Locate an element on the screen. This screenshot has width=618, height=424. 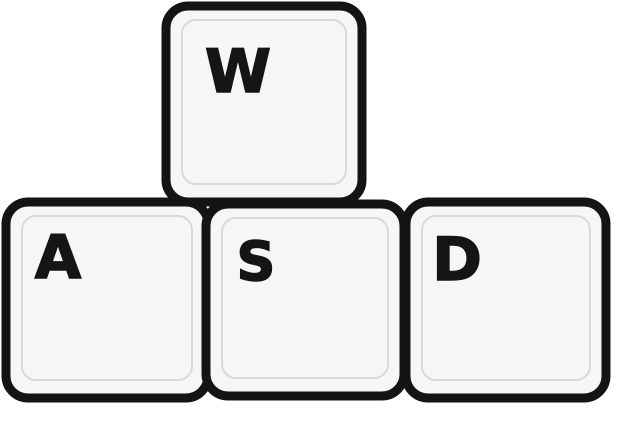
a-key-label: A is located at coordinates (58, 258).